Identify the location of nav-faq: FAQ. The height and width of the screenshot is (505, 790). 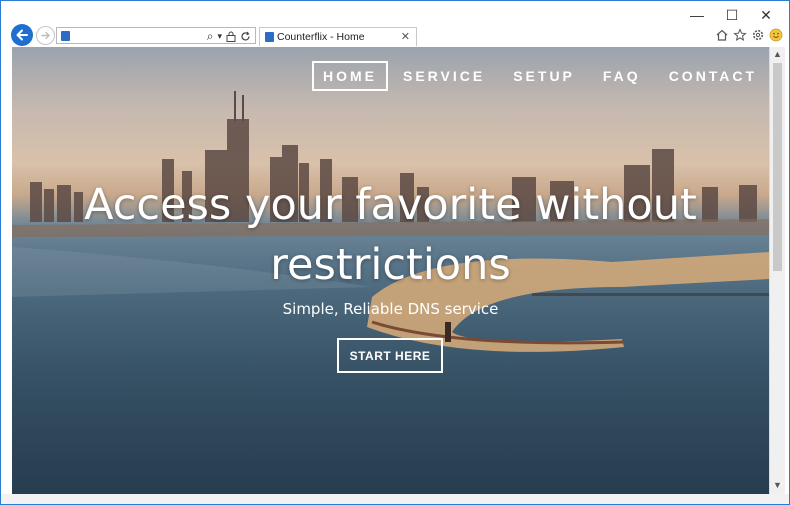
(622, 76).